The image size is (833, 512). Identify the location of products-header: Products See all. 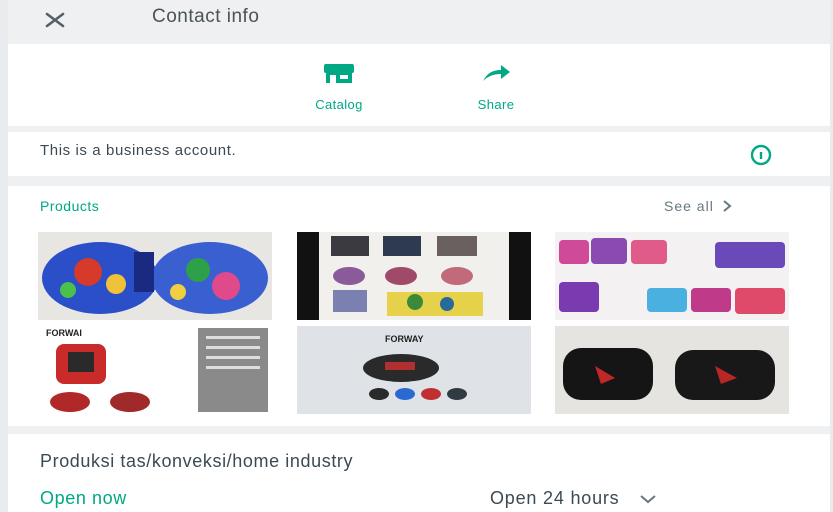
(419, 206).